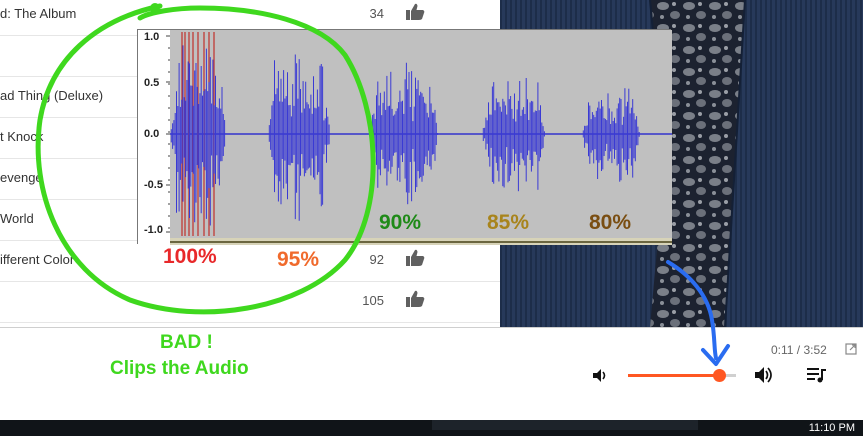 The height and width of the screenshot is (436, 863). What do you see at coordinates (817, 375) in the screenshot?
I see `queue-icon` at bounding box center [817, 375].